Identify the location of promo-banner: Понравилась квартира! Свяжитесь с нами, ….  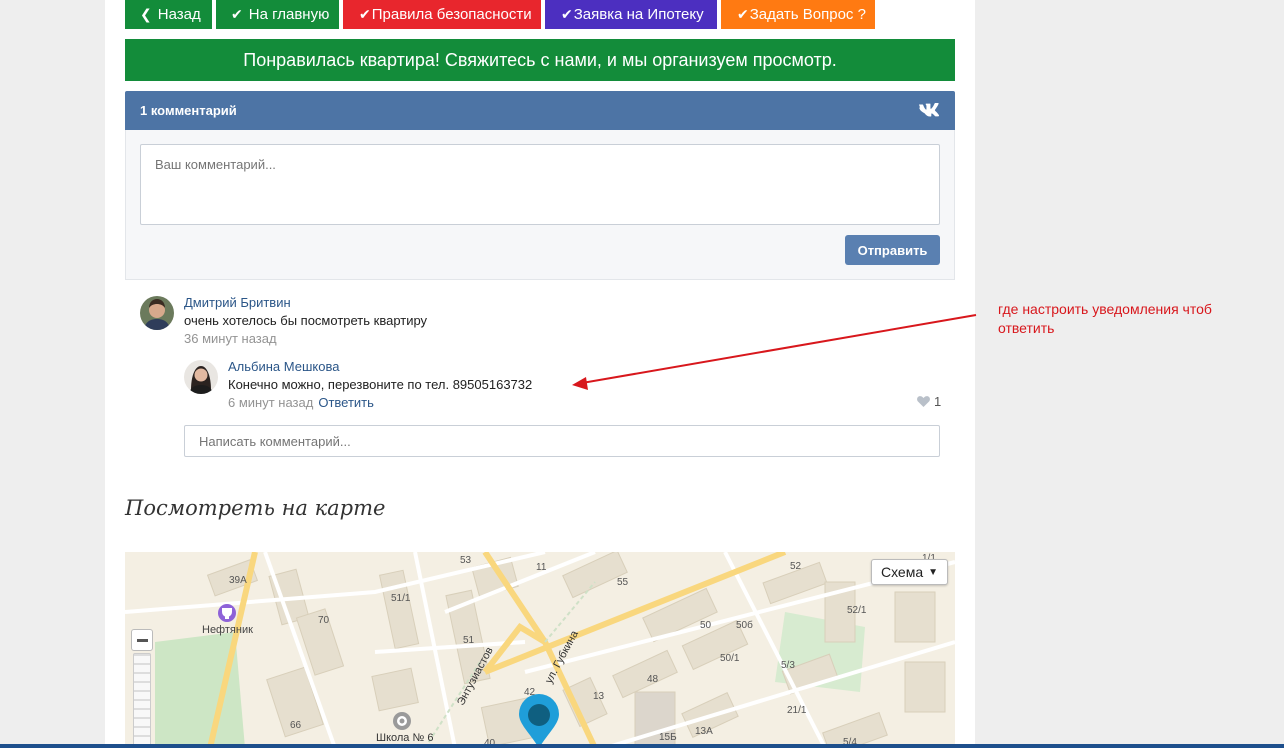
(540, 60).